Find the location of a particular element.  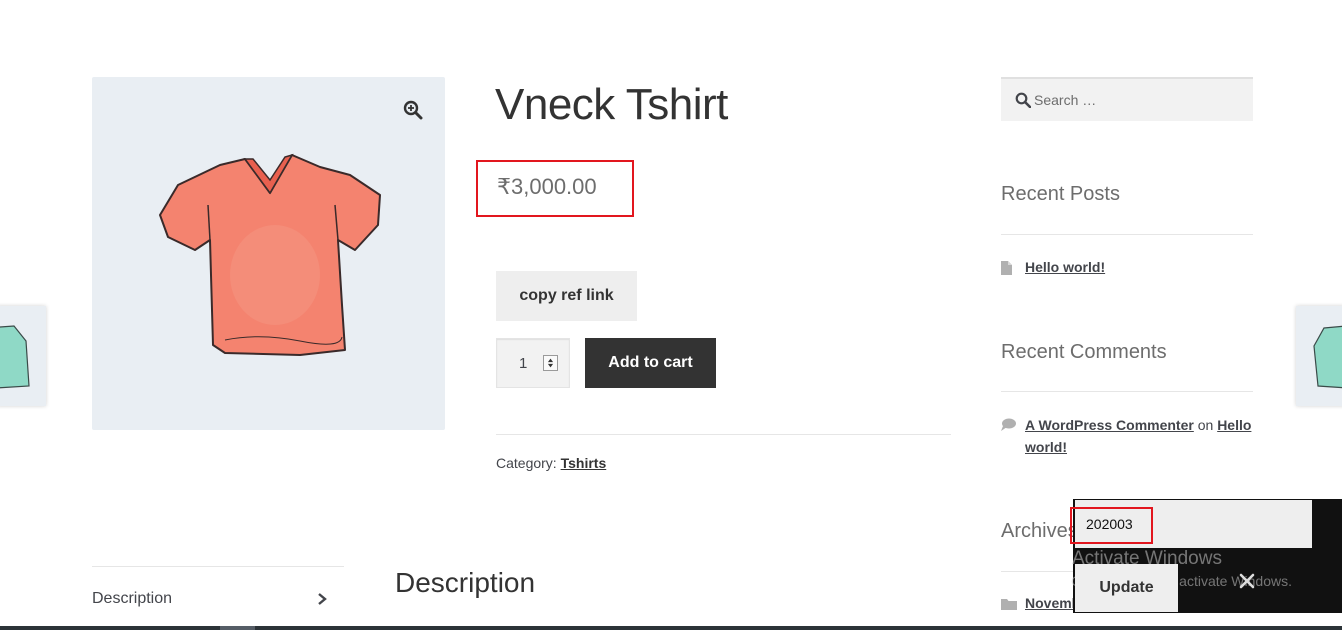

chevron-right-icon is located at coordinates (322, 599).